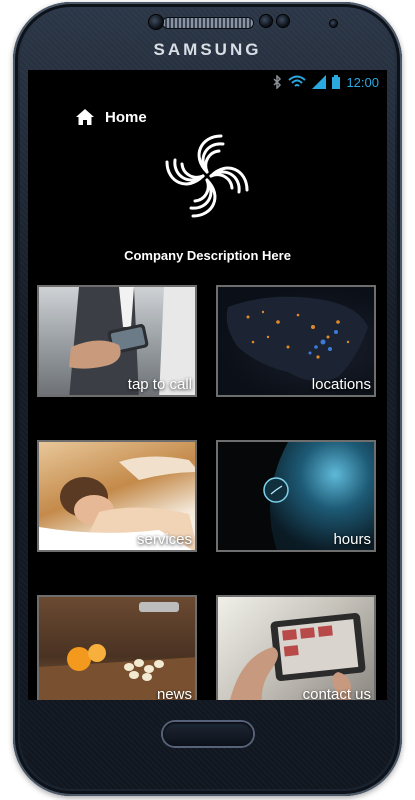 Image resolution: width=415 pixels, height=800 pixels. Describe the element at coordinates (126, 117) in the screenshot. I see `home-label: Home` at that location.